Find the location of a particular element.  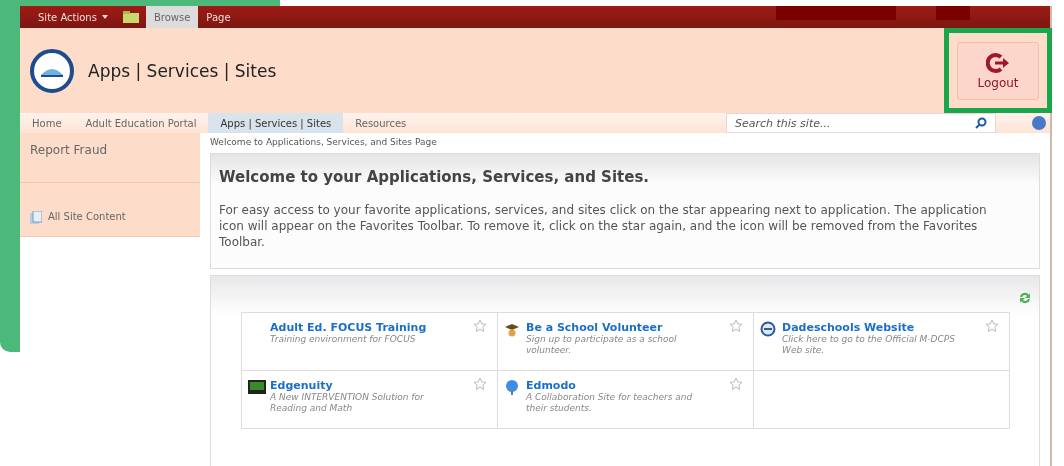

document-icon is located at coordinates (36, 217).